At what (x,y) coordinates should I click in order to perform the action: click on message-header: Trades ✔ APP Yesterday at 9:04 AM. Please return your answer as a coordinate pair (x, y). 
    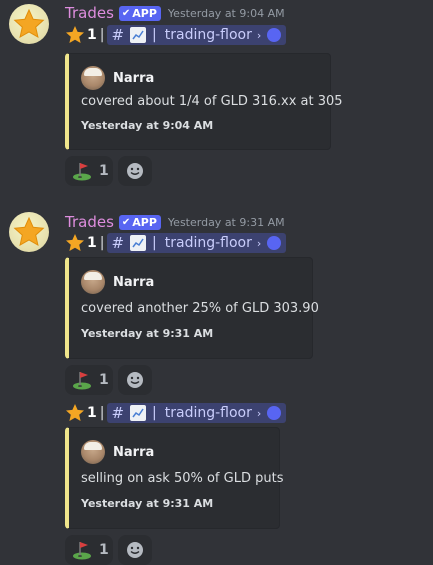
    Looking at the image, I should click on (175, 13).